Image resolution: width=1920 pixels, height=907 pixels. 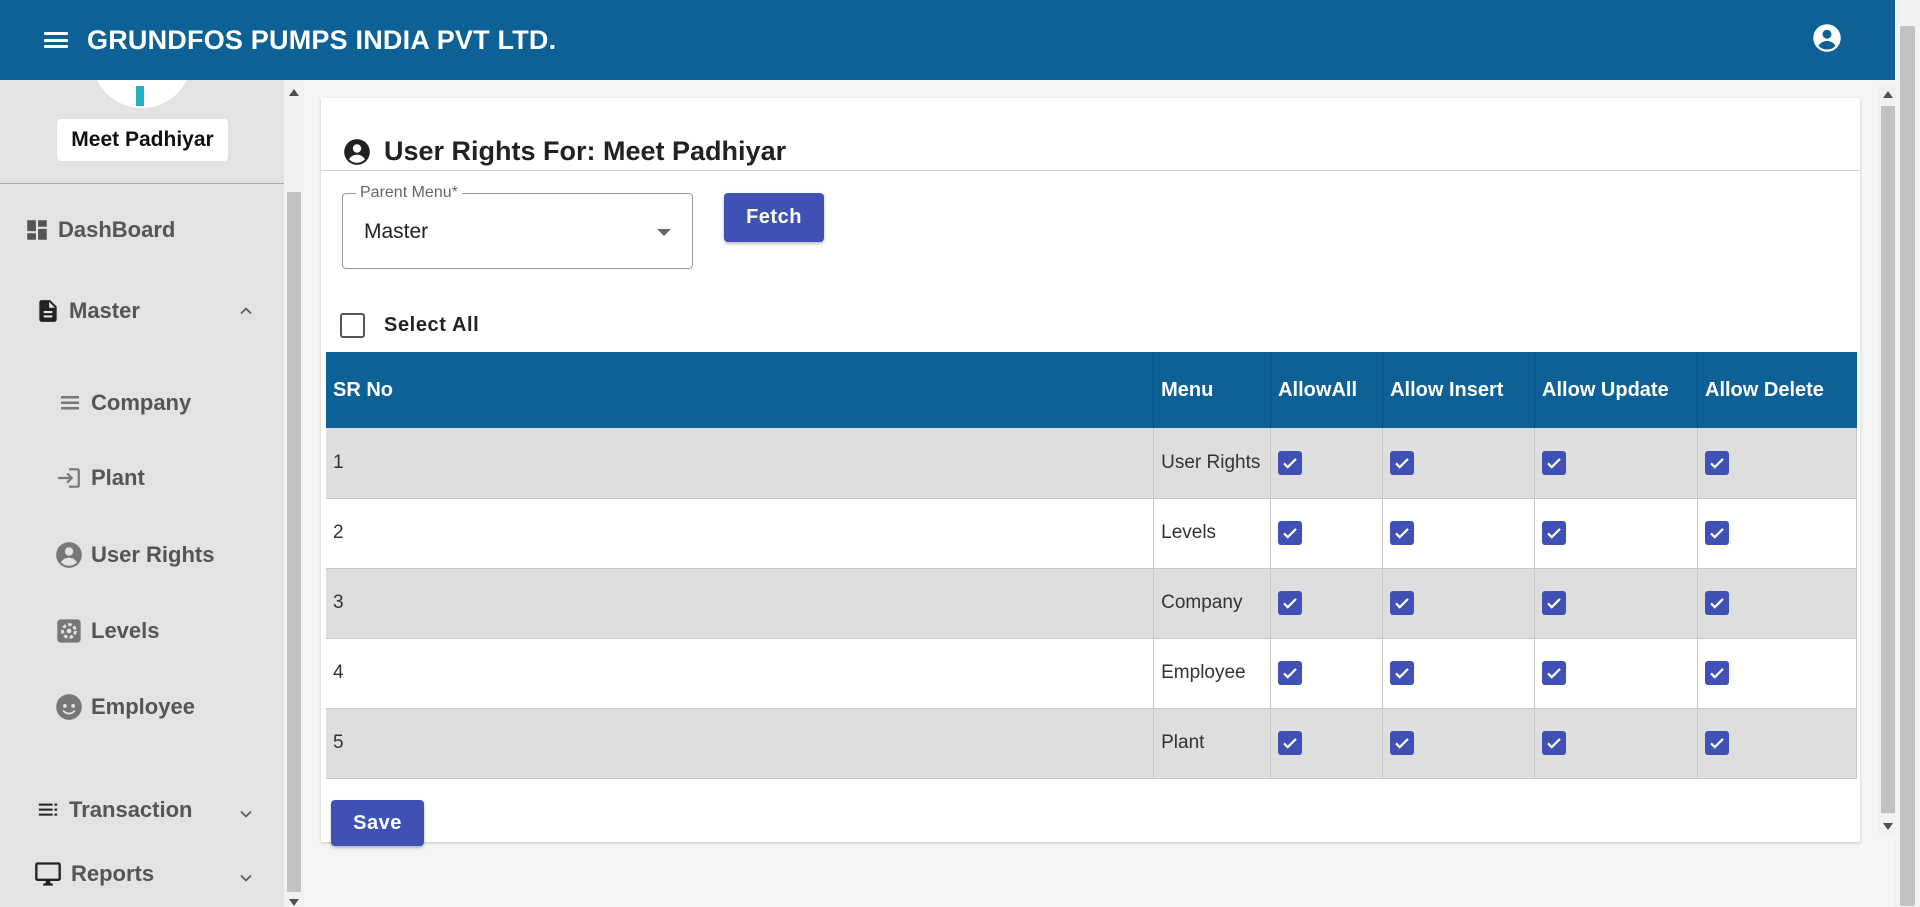 I want to click on sidebar-item-levels: Levels, so click(x=107, y=631).